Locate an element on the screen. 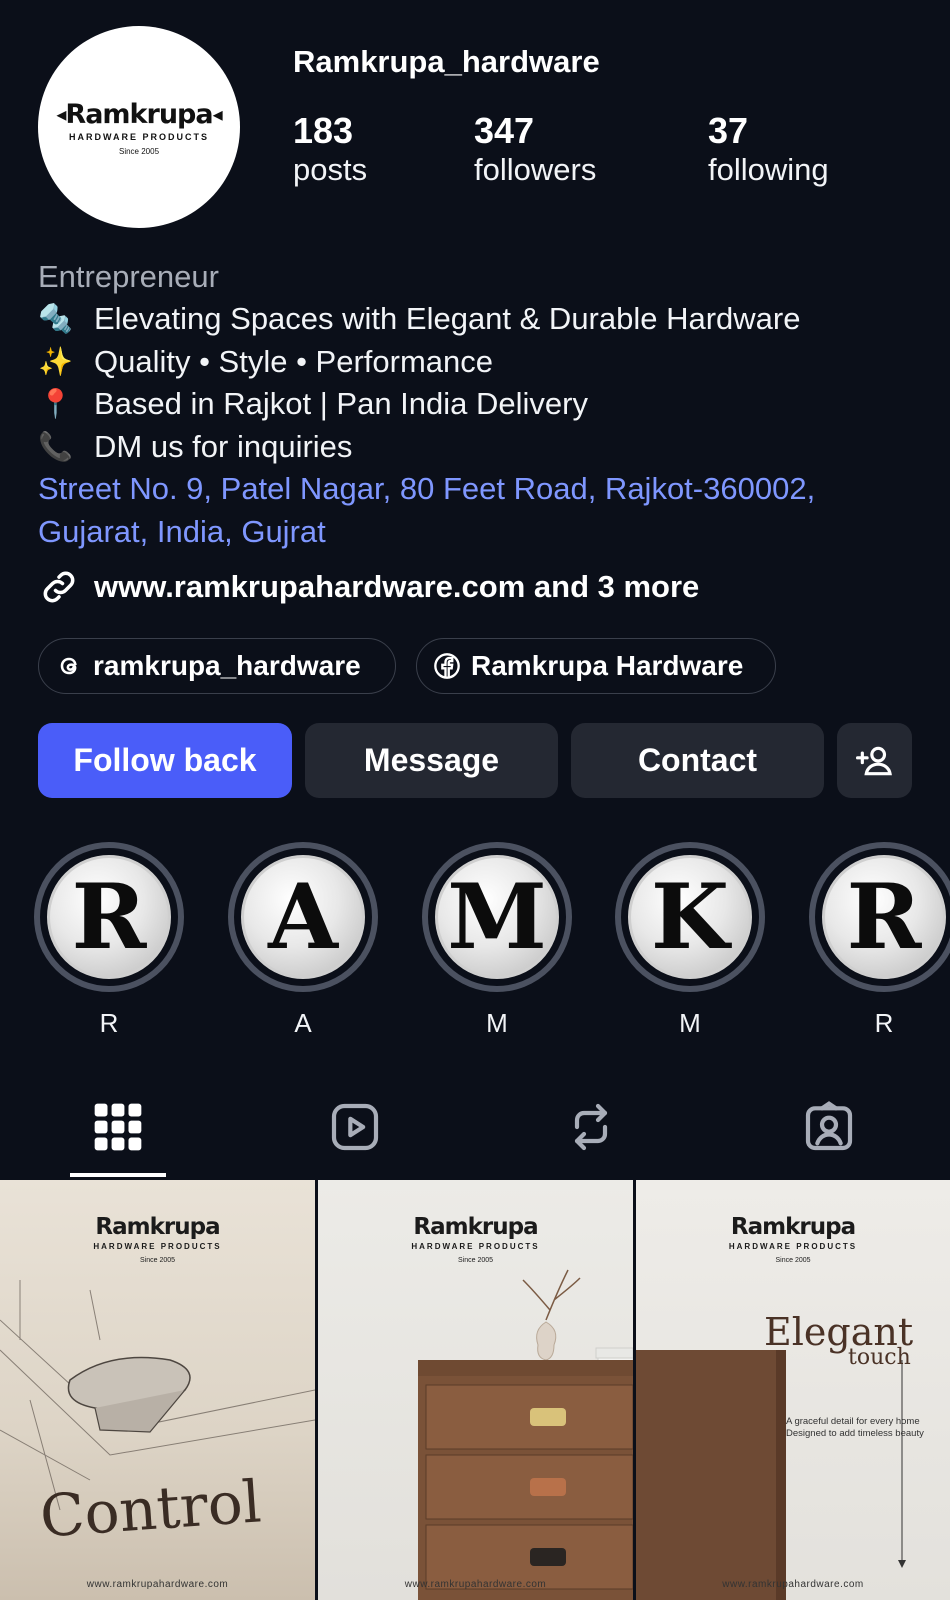 Image resolution: width=950 pixels, height=1600 pixels. bio-line: ✨ Quality • Style • Performance is located at coordinates (488, 362).